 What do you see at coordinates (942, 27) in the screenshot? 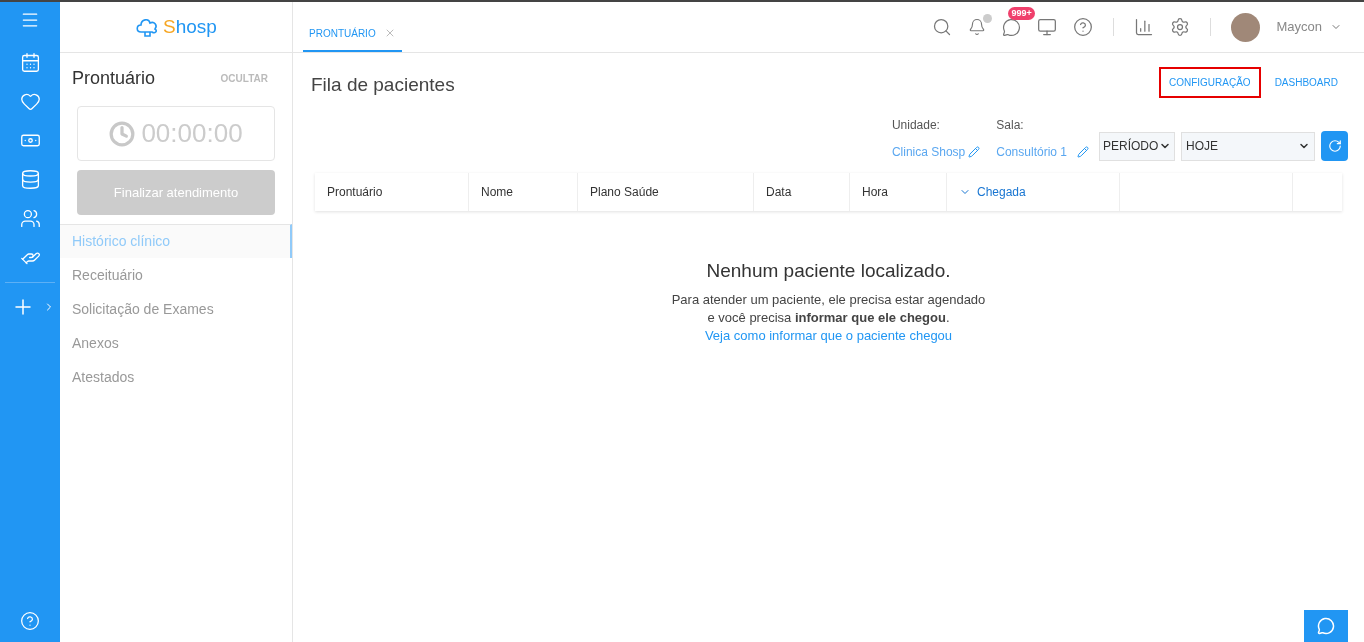
I see `search-icon` at bounding box center [942, 27].